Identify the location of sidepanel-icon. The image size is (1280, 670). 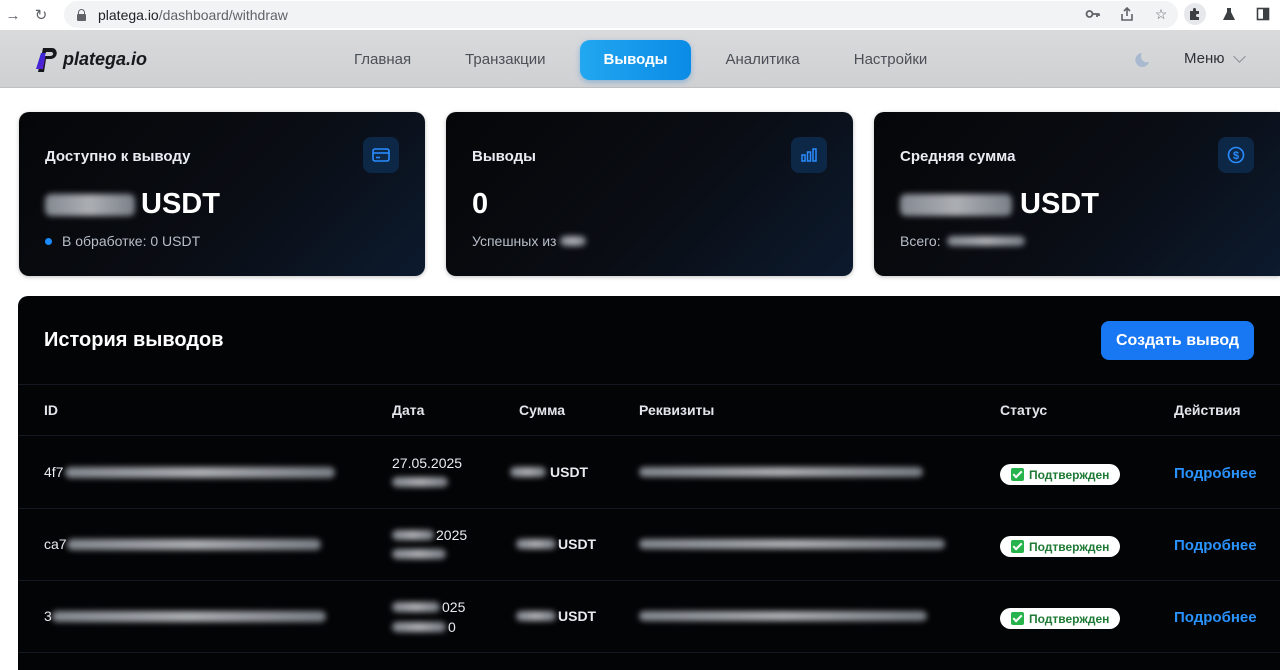
(1263, 14).